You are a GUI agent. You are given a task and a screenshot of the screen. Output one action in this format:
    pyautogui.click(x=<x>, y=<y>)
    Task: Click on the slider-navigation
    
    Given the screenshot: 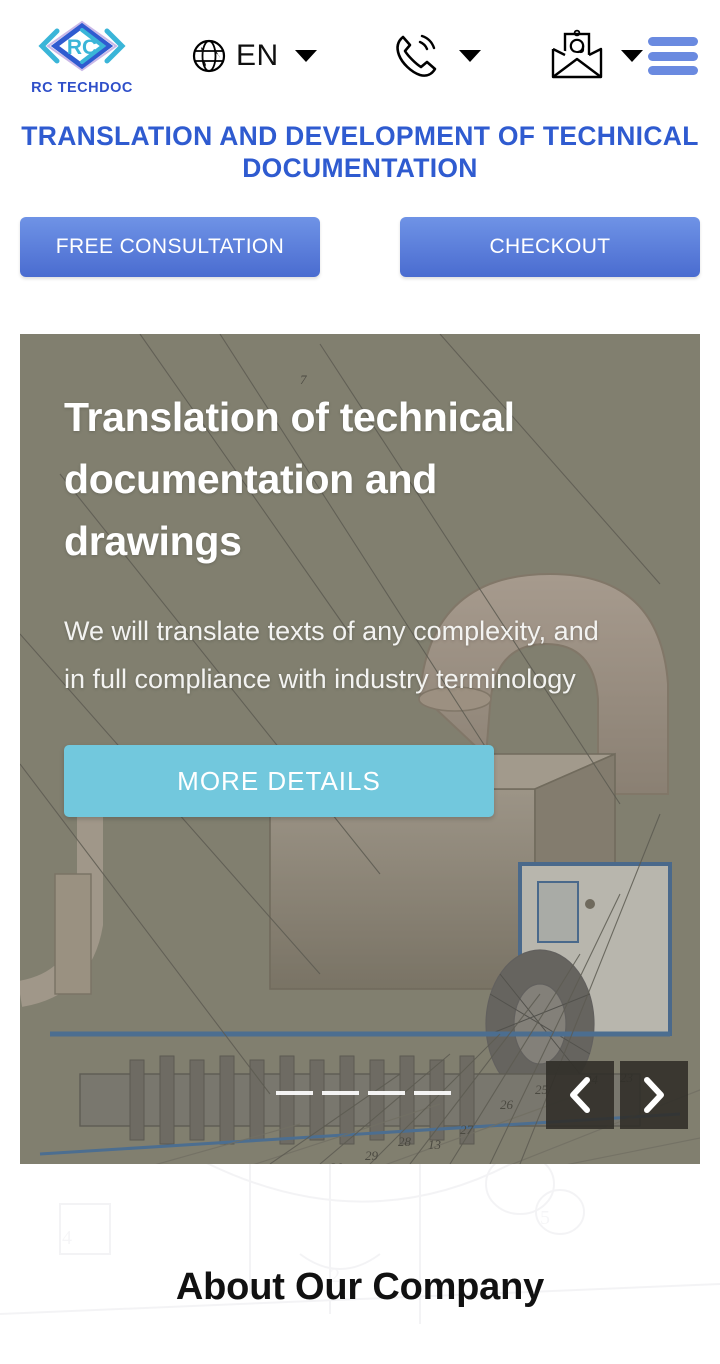 What is the action you would take?
    pyautogui.click(x=617, y=1095)
    